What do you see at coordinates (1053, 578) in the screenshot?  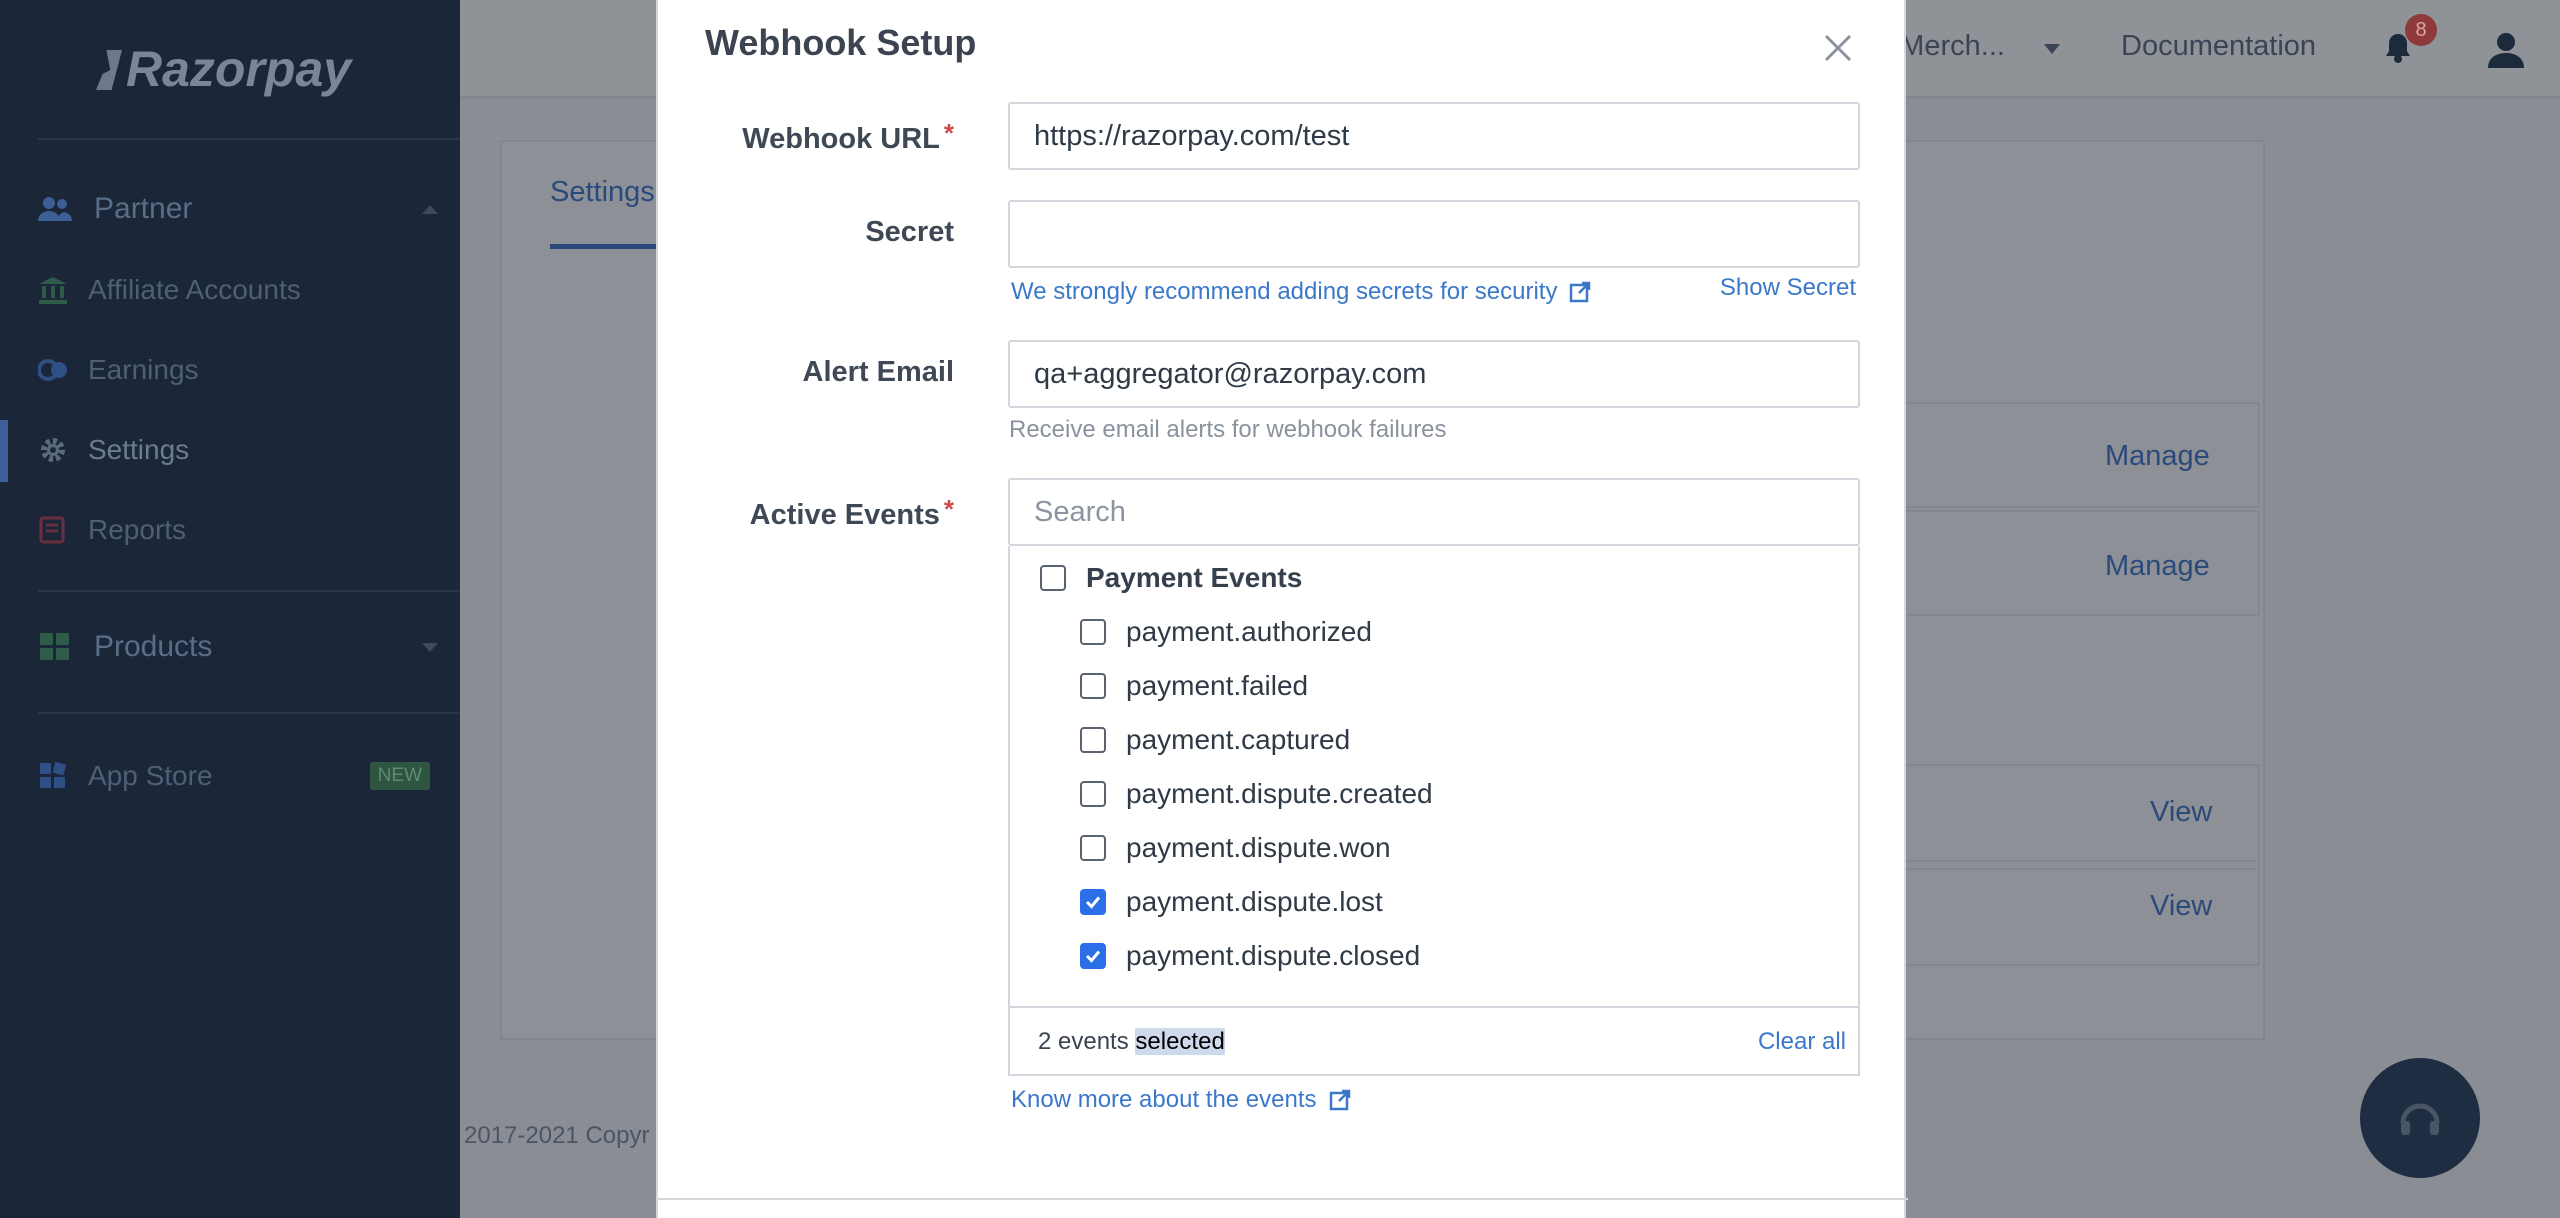 I see `group-checkbox` at bounding box center [1053, 578].